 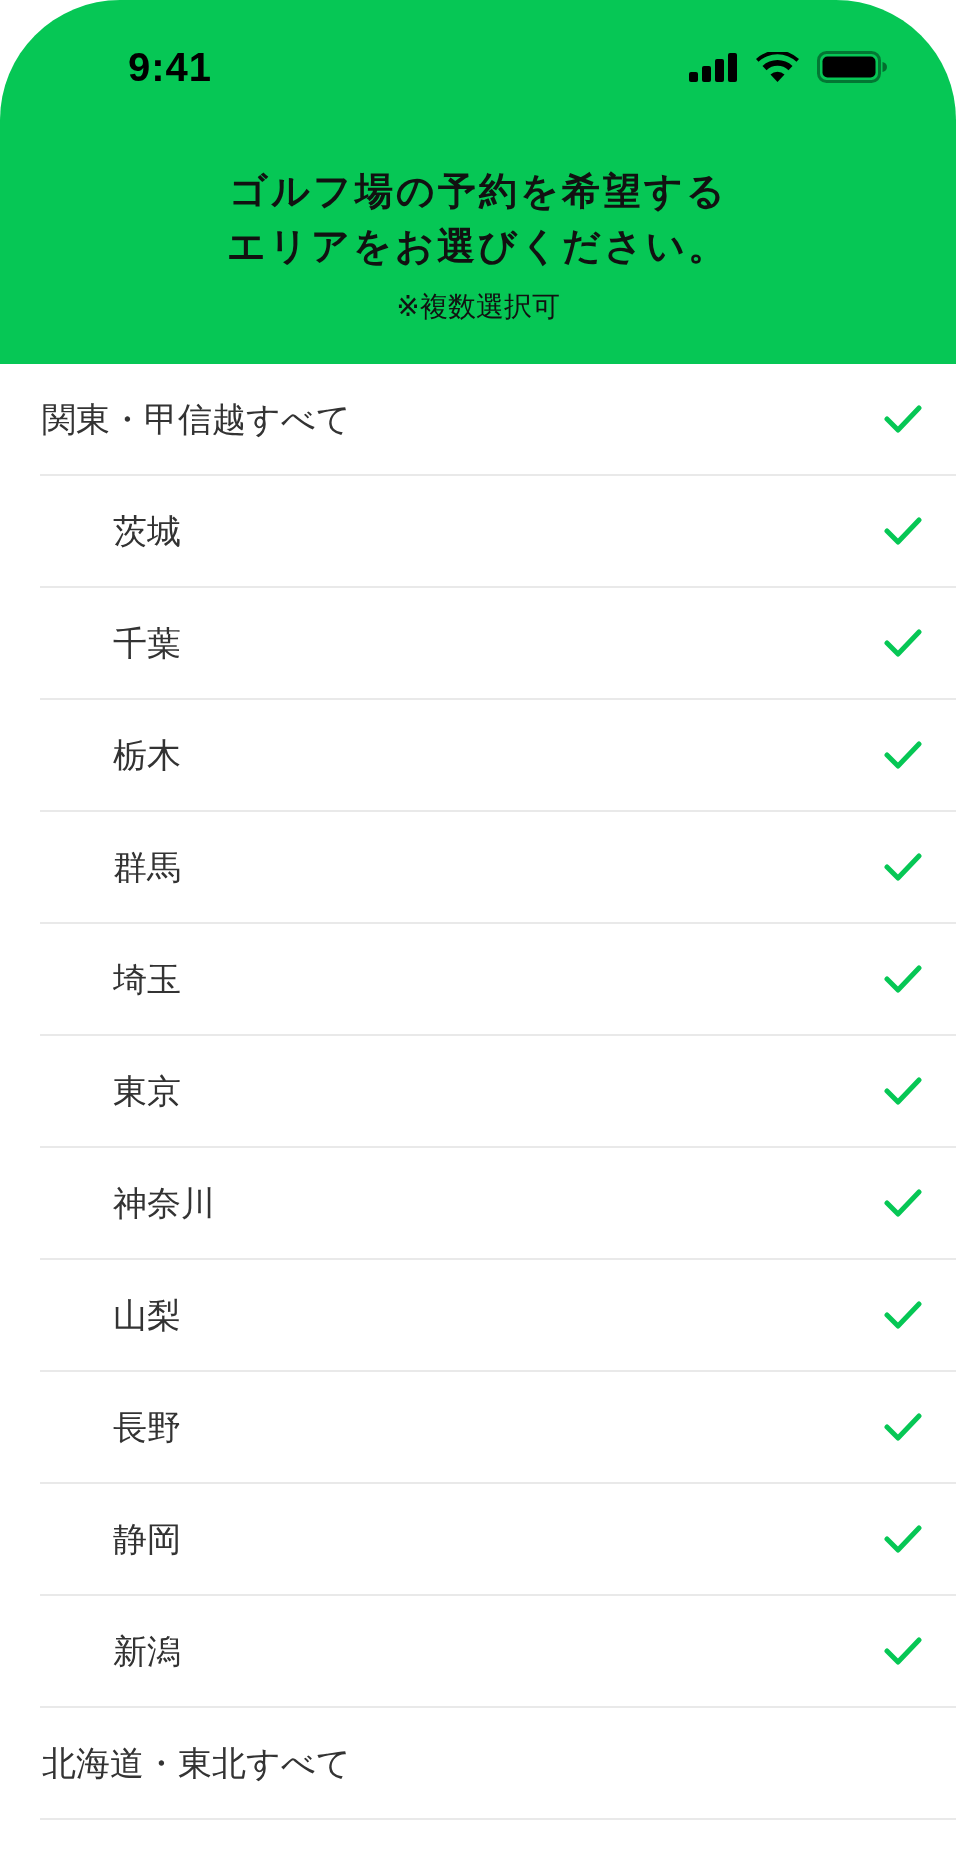 I want to click on region-option: 北海道・東北すべて, so click(x=498, y=1764).